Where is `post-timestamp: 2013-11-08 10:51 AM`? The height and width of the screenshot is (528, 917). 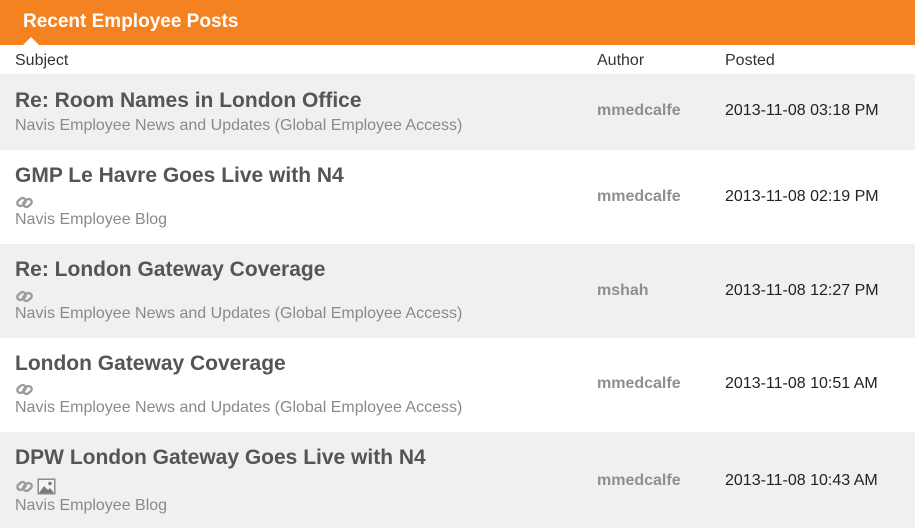 post-timestamp: 2013-11-08 10:51 AM is located at coordinates (801, 383).